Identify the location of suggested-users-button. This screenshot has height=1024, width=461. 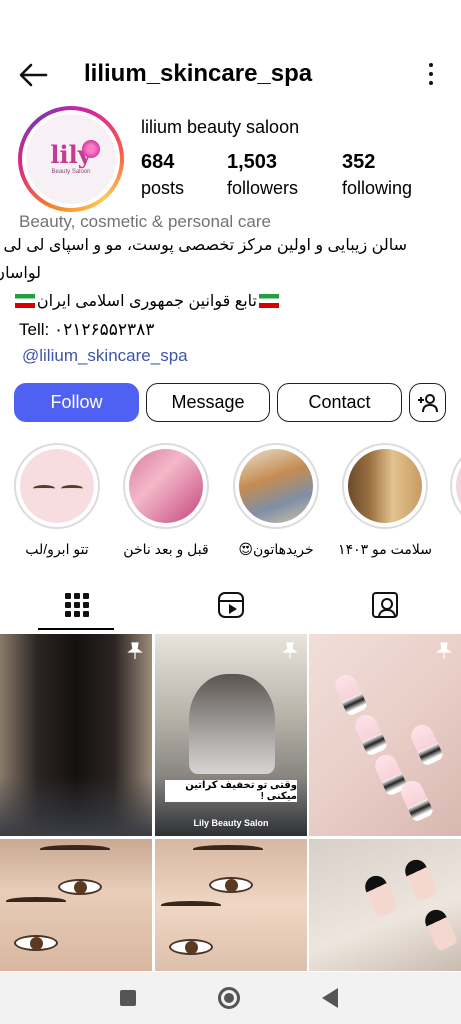
(427, 402).